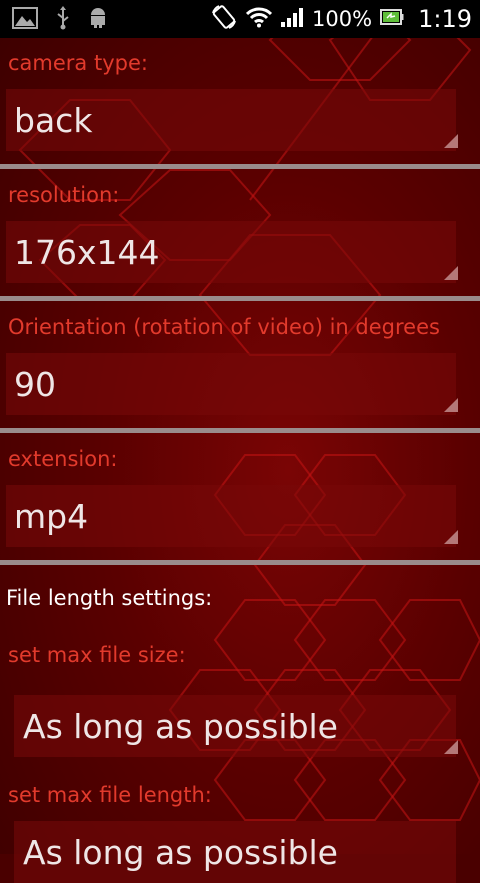  I want to click on camera-type-value: back, so click(53, 120).